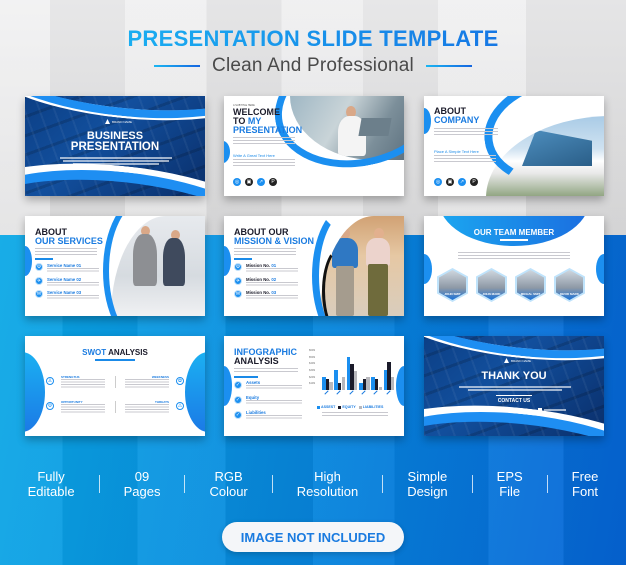  I want to click on subtitle-row: Clean And Professional, so click(313, 66).